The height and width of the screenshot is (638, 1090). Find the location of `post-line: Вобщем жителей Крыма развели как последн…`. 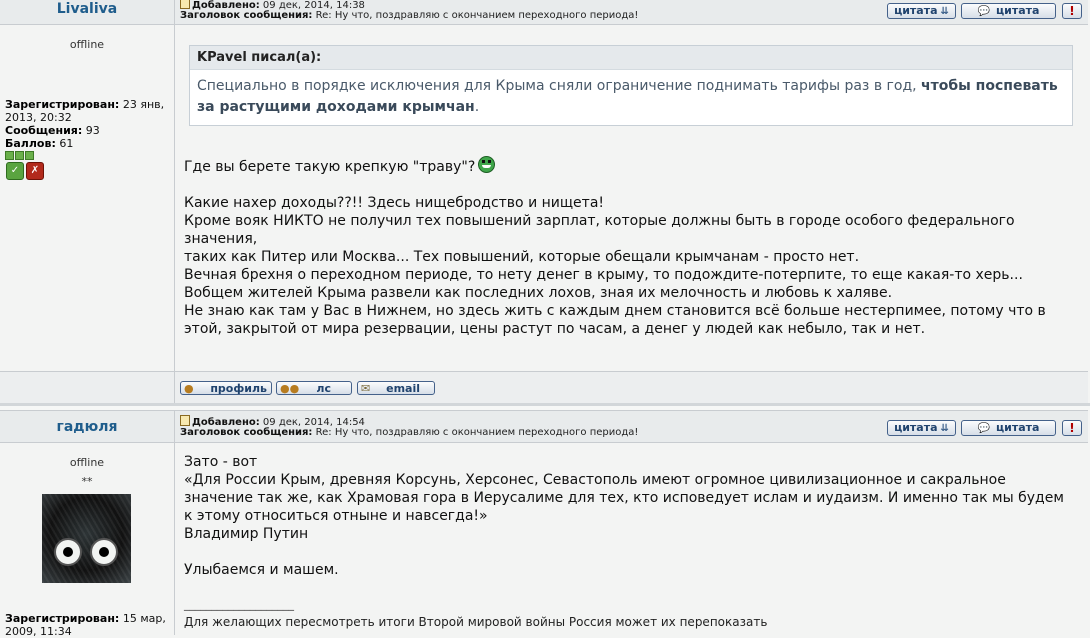

post-line: Вобщем жителей Крыма развели как последн… is located at coordinates (538, 293).